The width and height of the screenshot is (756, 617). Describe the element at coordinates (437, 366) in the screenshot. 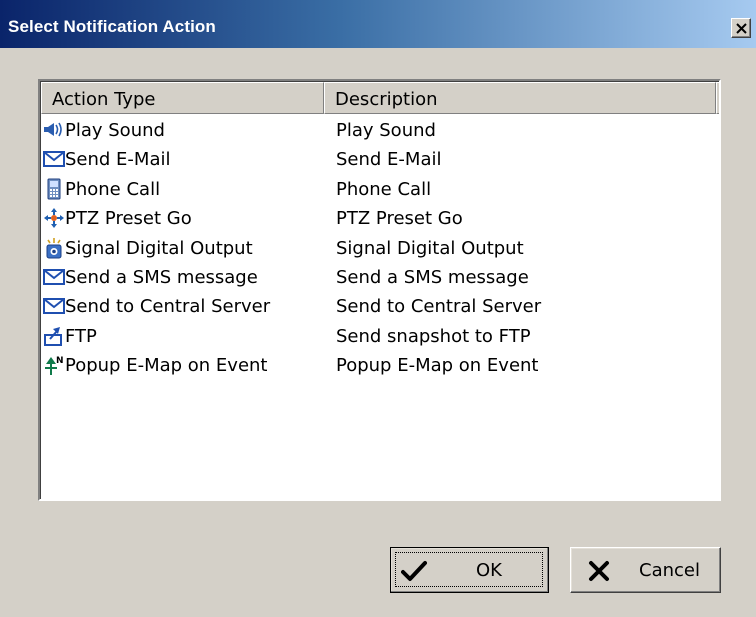

I see `action-description: Popup E-Map on Event` at that location.